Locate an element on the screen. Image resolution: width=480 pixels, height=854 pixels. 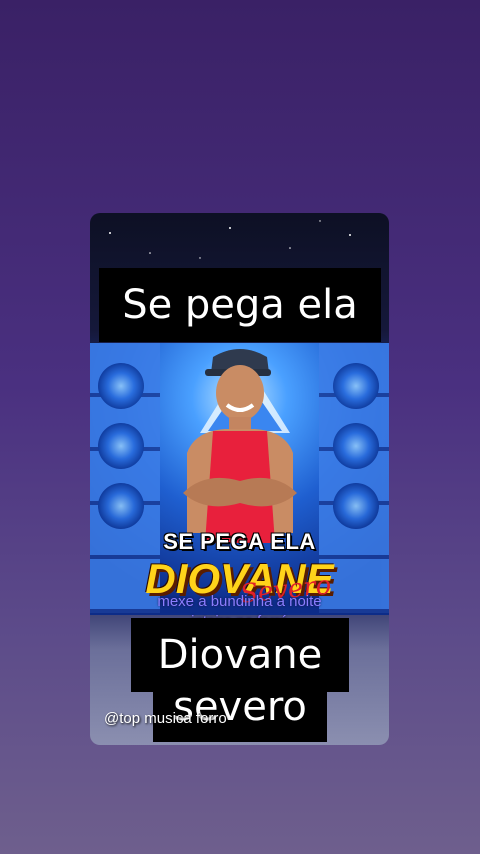
lyric-line-1: mexe a bundinha a noite is located at coordinates (239, 601).